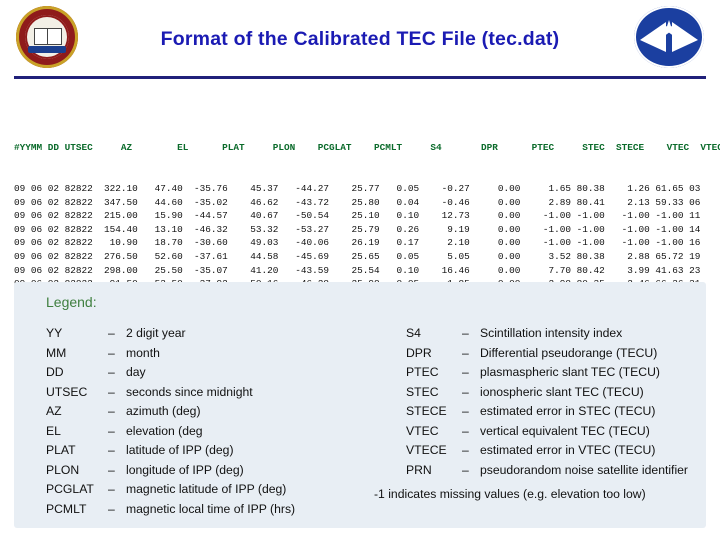 This screenshot has height=540, width=720. Describe the element at coordinates (669, 37) in the screenshot. I see `air-force-emblem-icon` at that location.